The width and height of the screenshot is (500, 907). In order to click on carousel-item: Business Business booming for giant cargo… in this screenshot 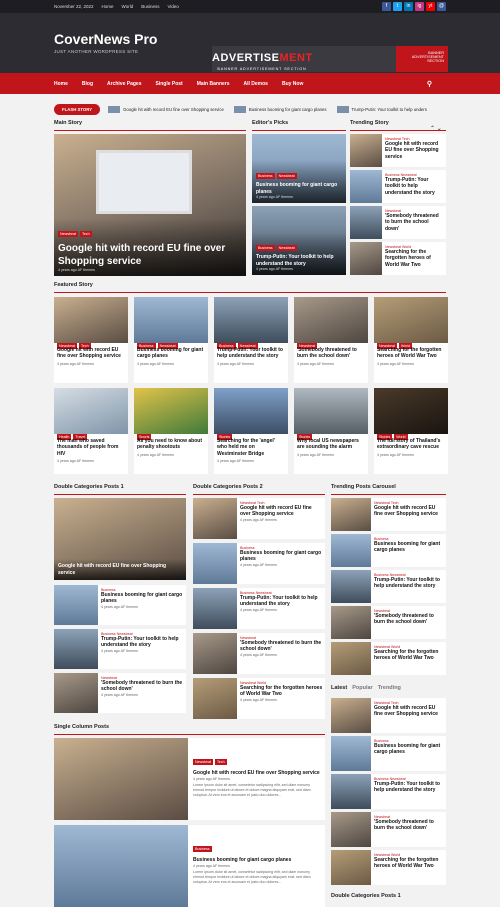, I will do `click(388, 550)`.